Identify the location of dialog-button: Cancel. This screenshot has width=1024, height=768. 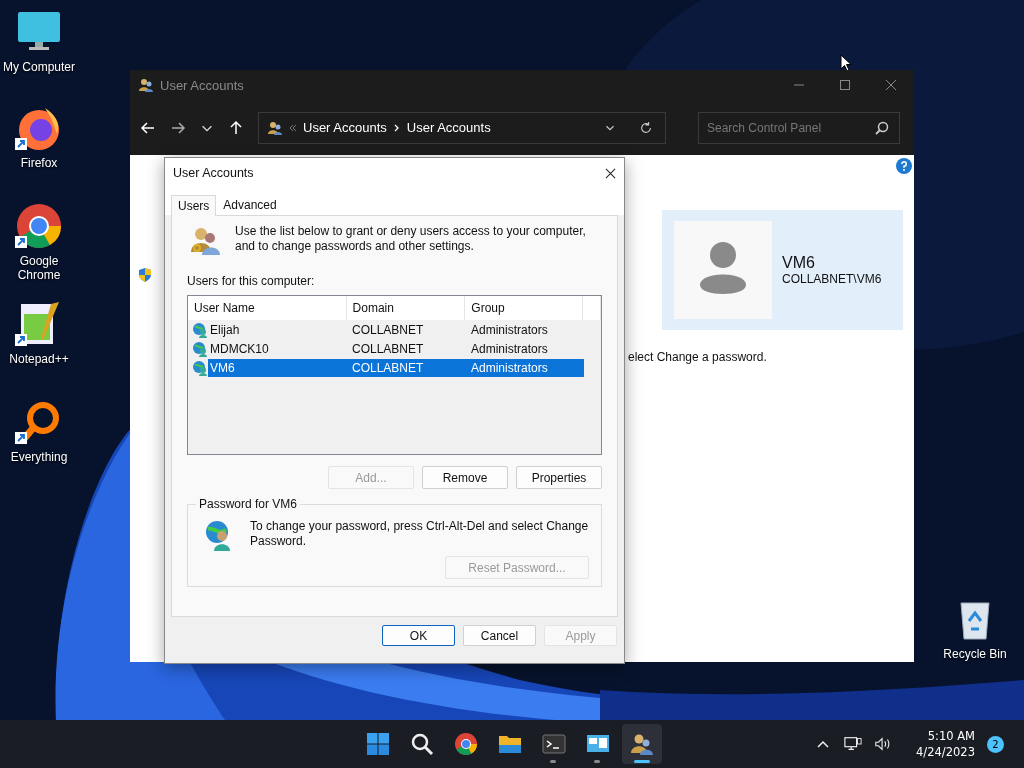
(499, 635).